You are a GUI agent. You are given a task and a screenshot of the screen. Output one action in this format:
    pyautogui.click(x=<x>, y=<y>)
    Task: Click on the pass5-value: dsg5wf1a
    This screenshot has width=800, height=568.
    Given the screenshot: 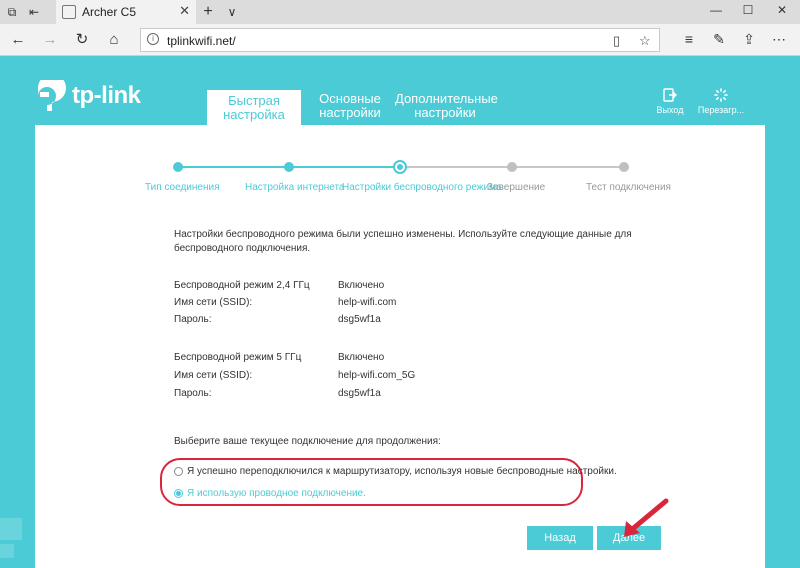 What is the action you would take?
    pyautogui.click(x=359, y=393)
    